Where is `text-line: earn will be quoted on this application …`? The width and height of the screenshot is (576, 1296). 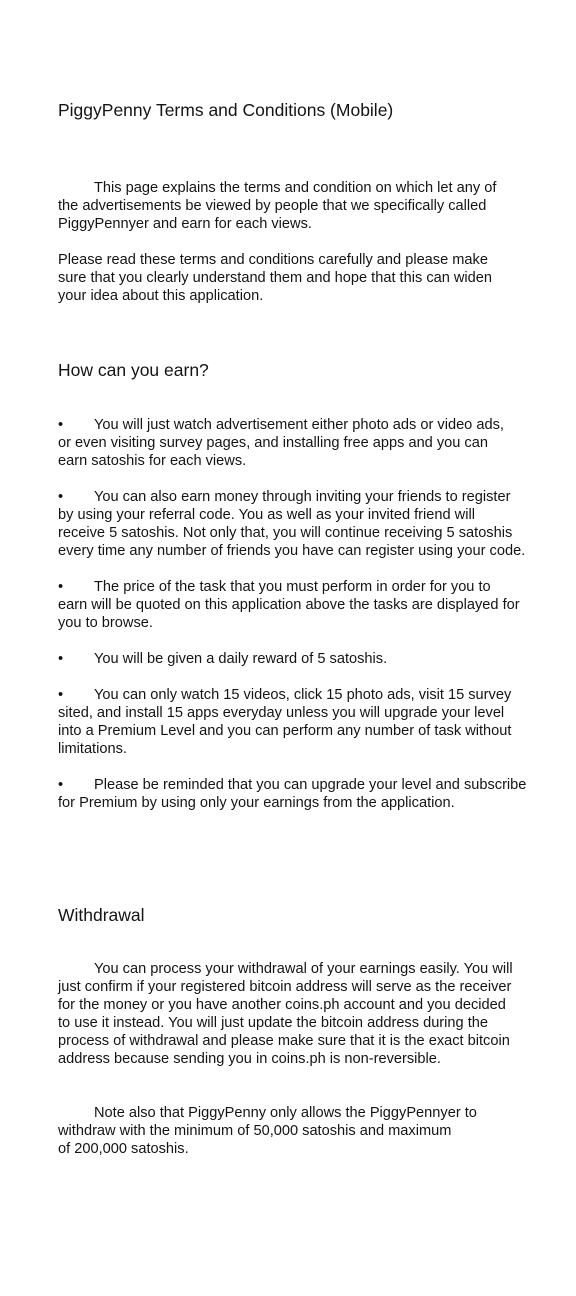
text-line: earn will be quoted on this application … is located at coordinates (289, 605).